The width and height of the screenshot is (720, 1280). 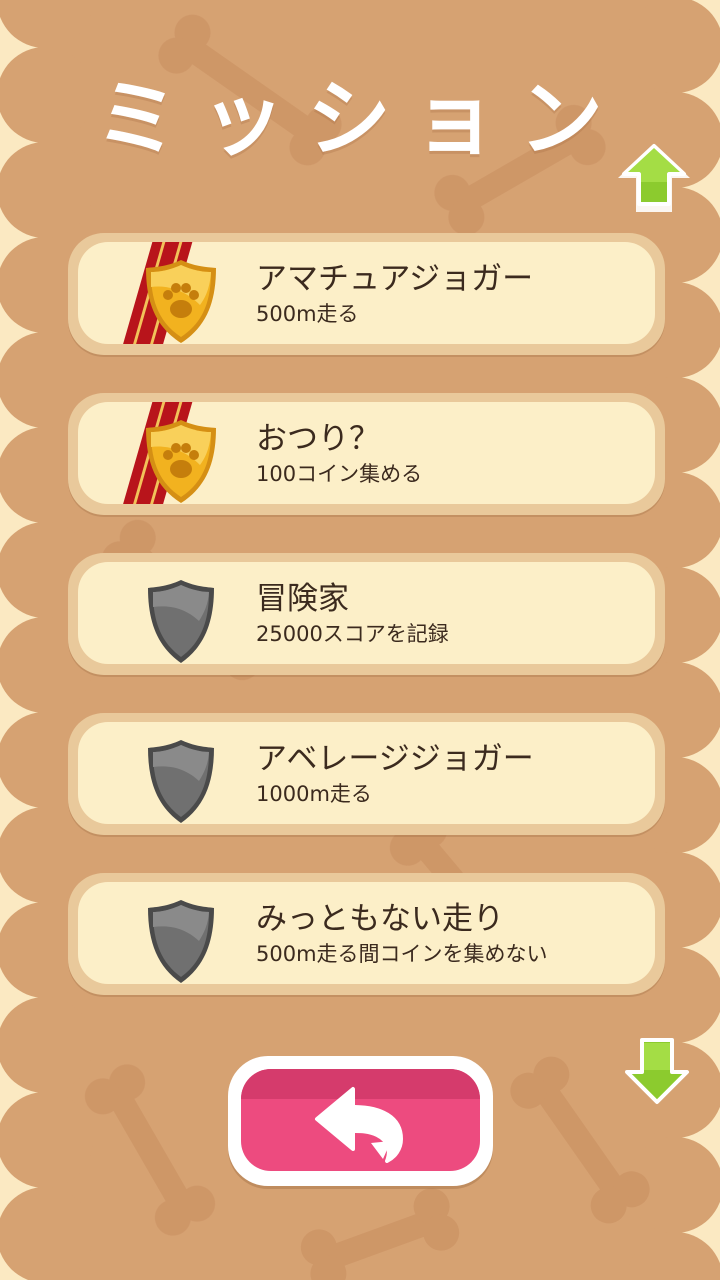 I want to click on mission-description: 500m走る間コインを集めない, so click(x=402, y=954).